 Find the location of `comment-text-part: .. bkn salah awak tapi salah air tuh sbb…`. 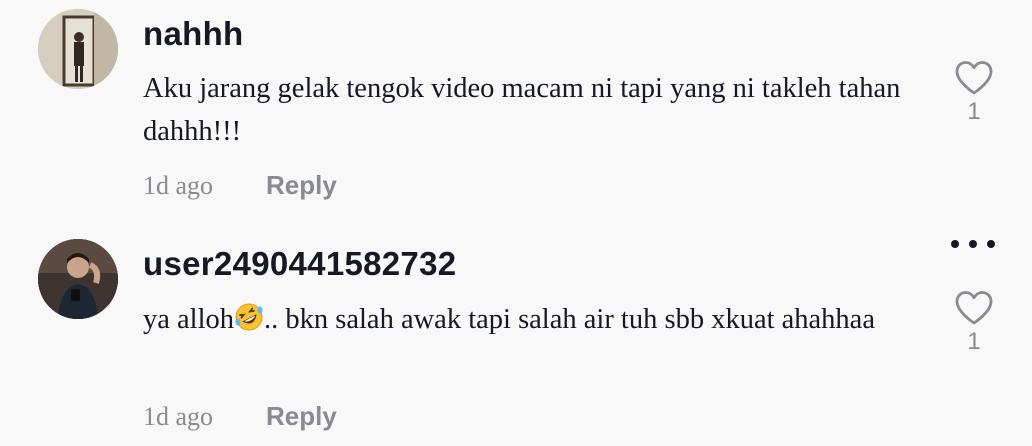

comment-text-part: .. bkn salah awak tapi salah air tuh sbb… is located at coordinates (569, 319).